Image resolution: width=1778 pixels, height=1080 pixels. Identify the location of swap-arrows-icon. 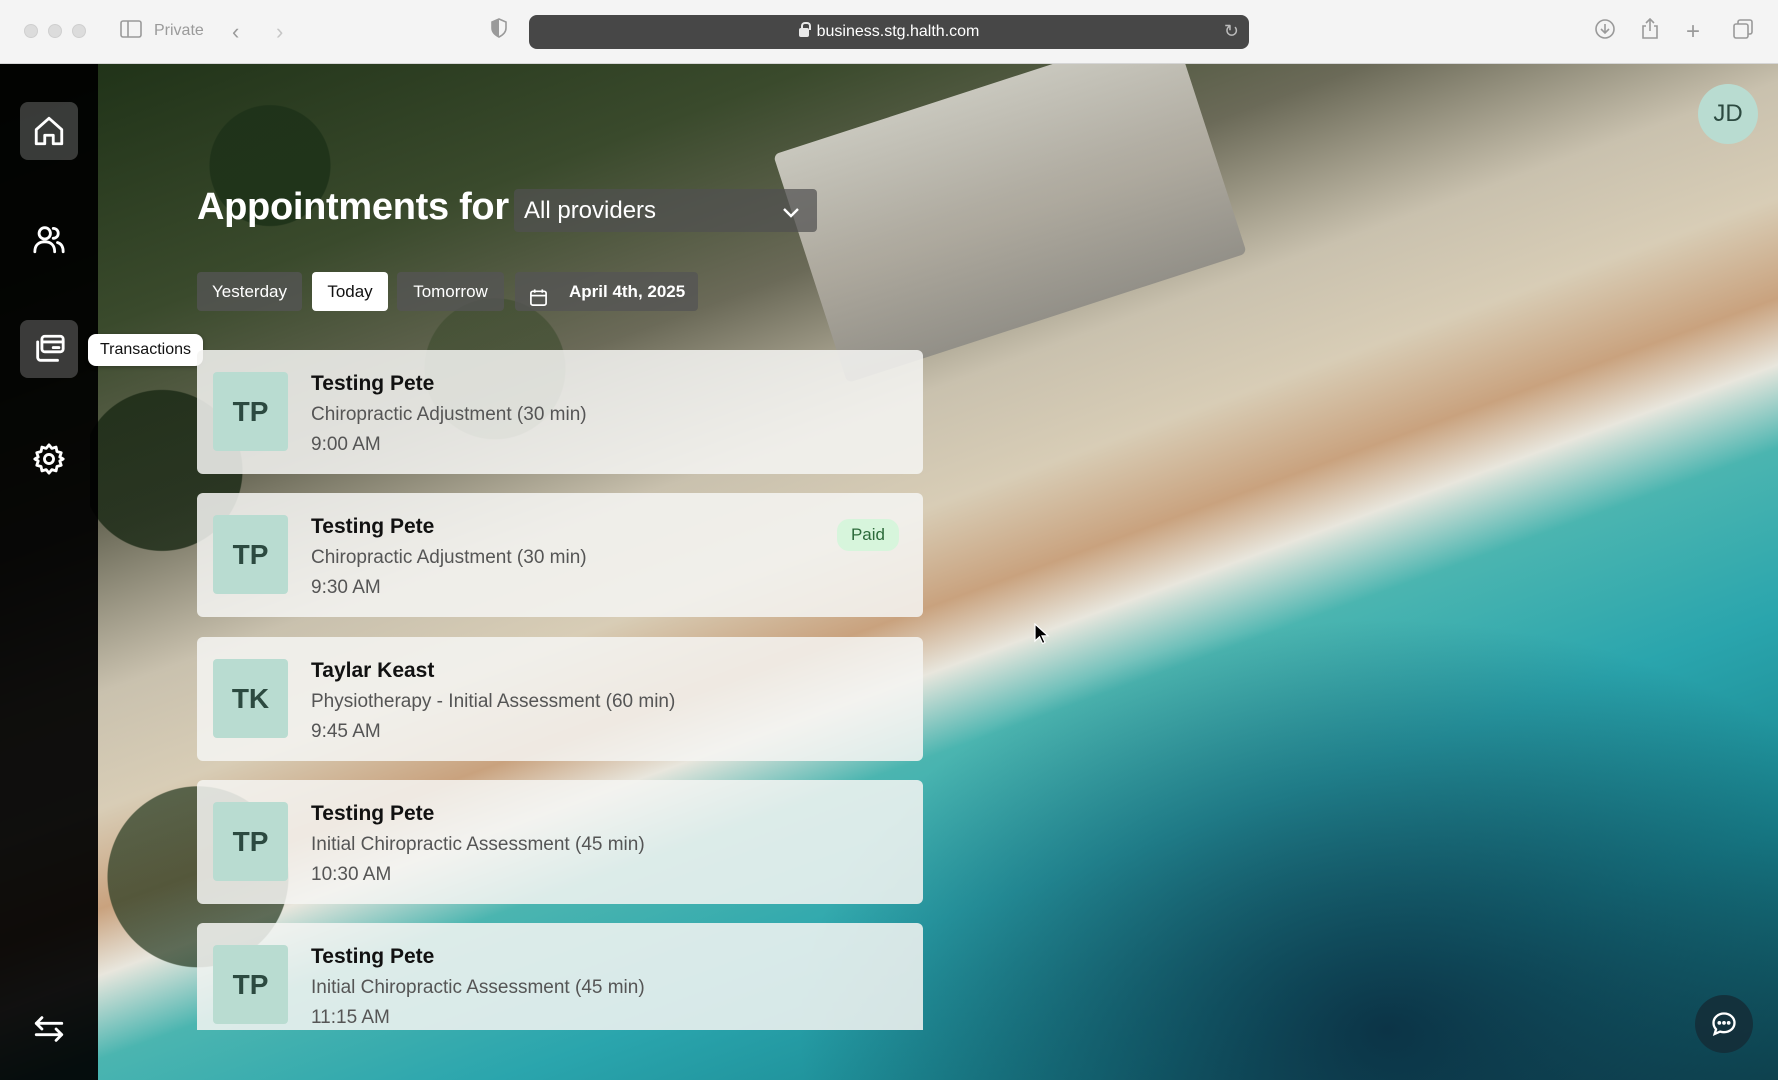
(49, 1029).